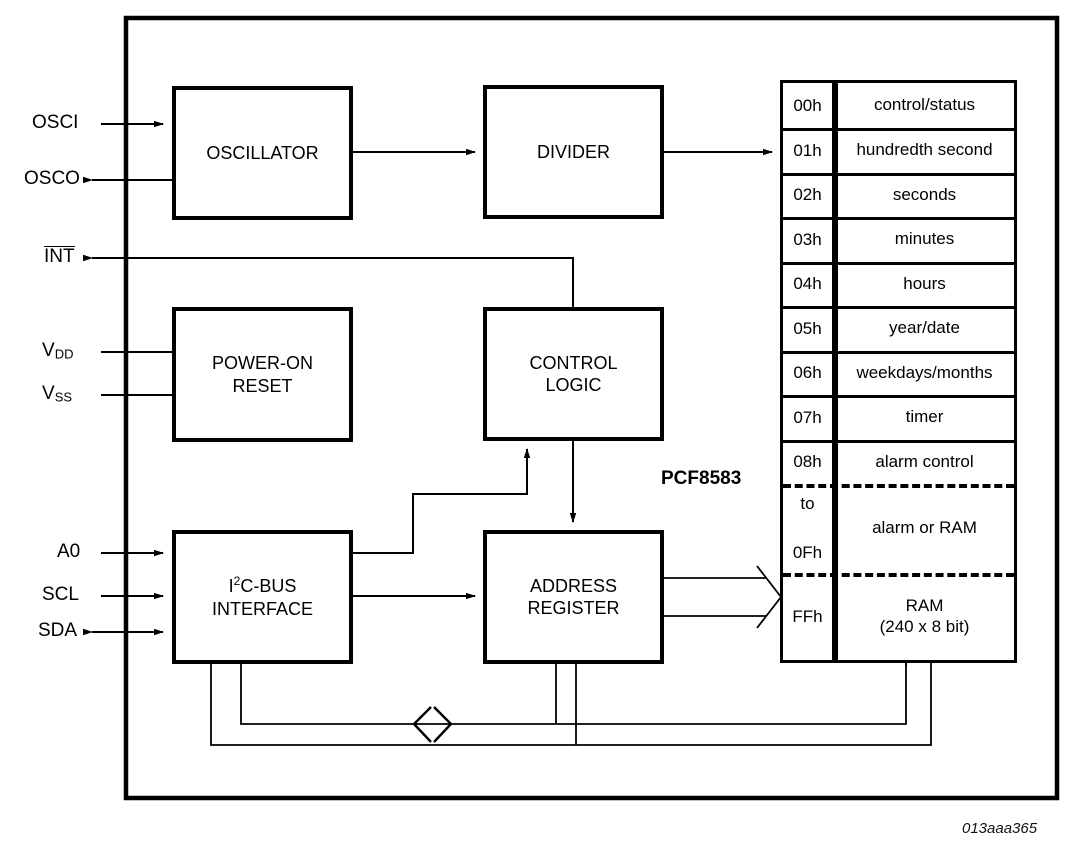  What do you see at coordinates (809, 373) in the screenshot?
I see `register-address: 06h` at bounding box center [809, 373].